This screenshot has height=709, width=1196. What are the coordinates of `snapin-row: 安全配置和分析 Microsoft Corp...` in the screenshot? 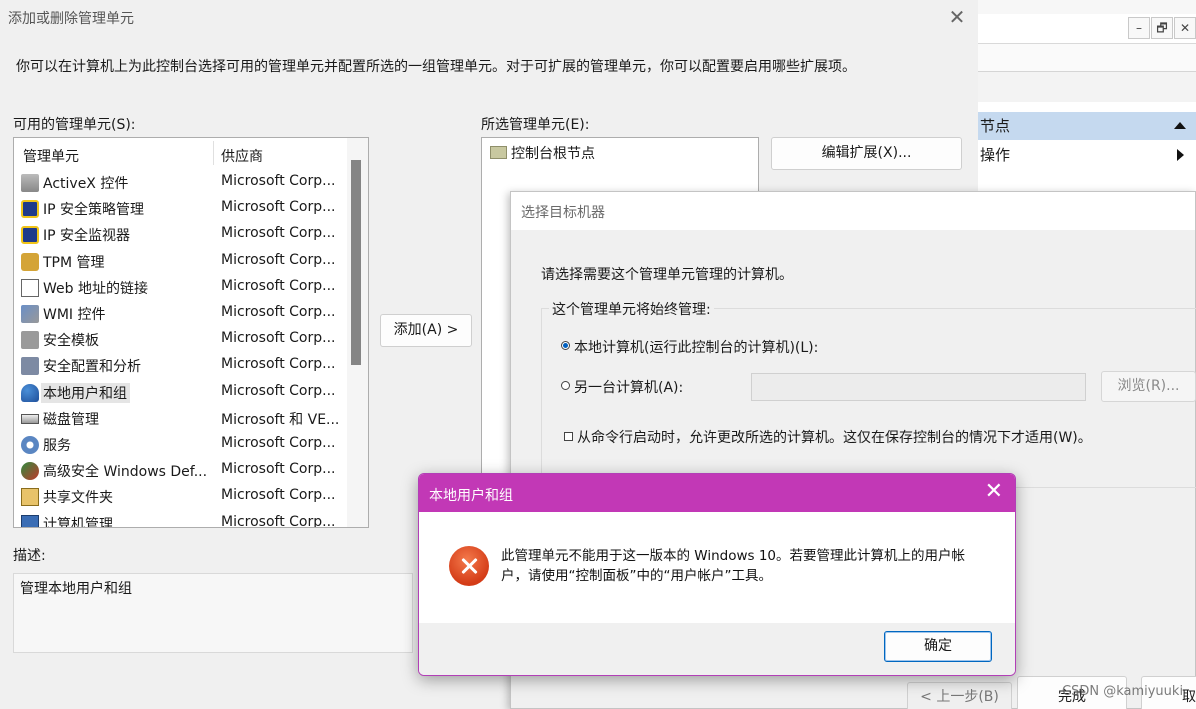 It's located at (180, 365).